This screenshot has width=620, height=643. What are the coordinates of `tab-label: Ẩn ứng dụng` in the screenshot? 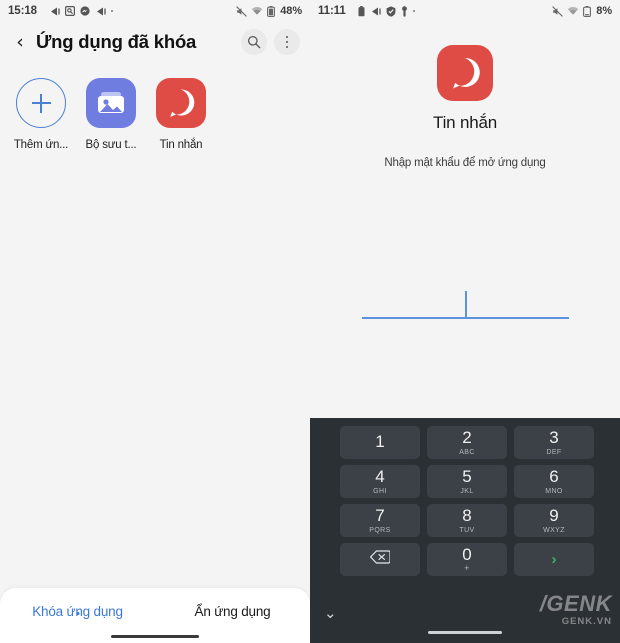 It's located at (232, 611).